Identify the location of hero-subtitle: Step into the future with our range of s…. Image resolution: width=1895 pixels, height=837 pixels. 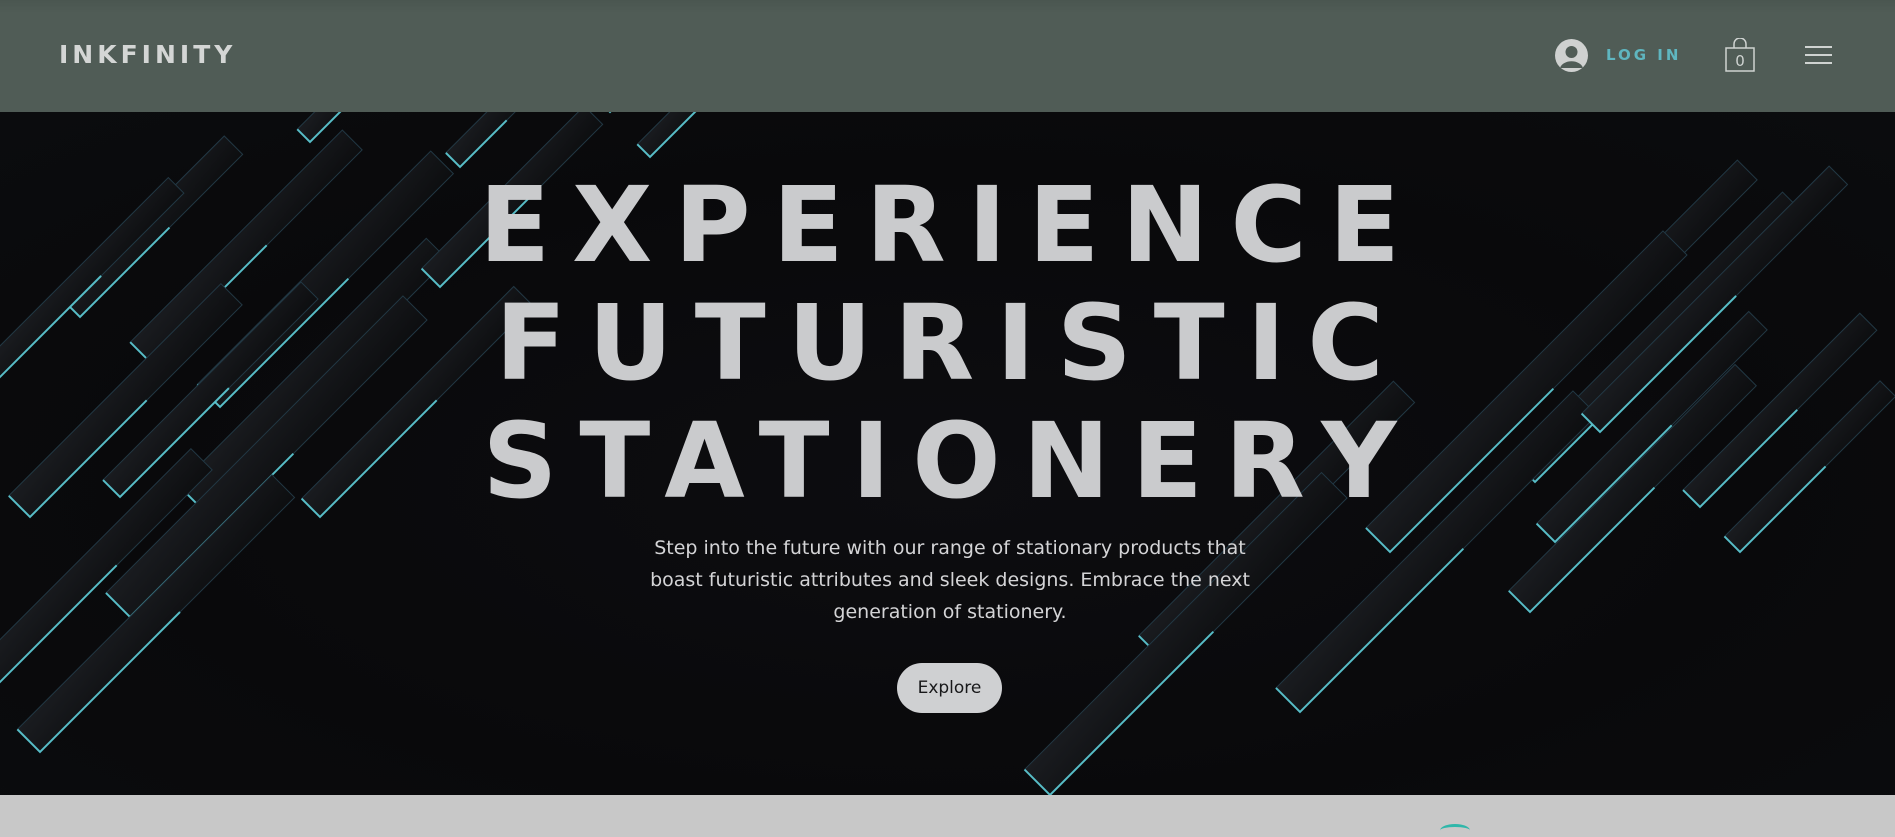
(950, 580).